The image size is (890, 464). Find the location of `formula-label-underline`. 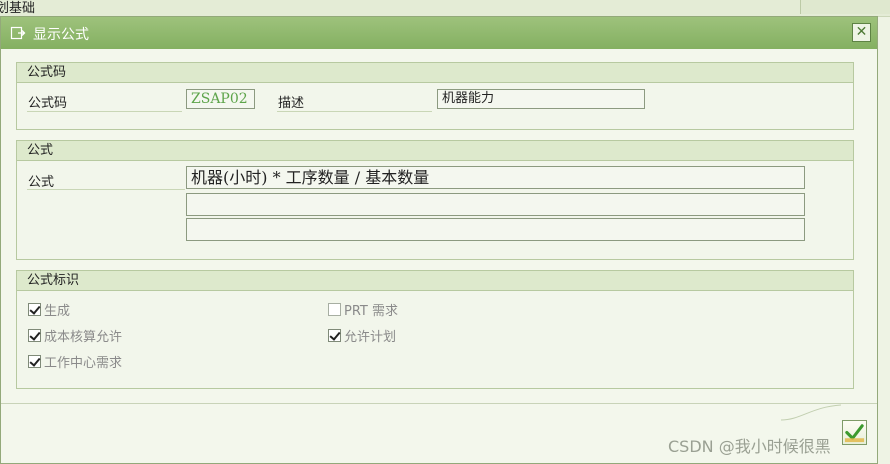

formula-label-underline is located at coordinates (106, 189).